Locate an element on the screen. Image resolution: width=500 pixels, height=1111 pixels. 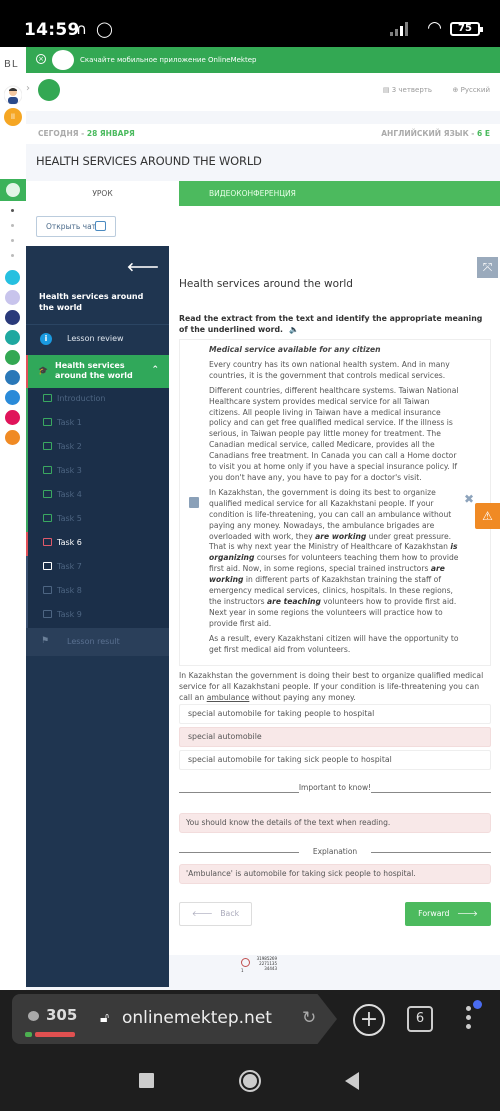
open-chat-label: Открыть чат is located at coordinates (71, 226).